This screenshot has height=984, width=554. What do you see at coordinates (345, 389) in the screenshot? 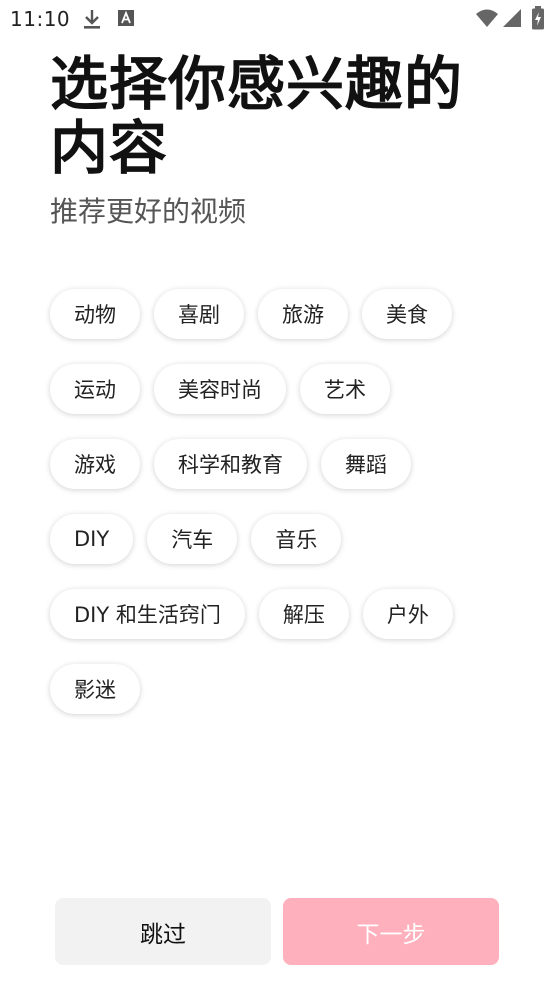
I see `interest-chip-art: 艺术` at bounding box center [345, 389].